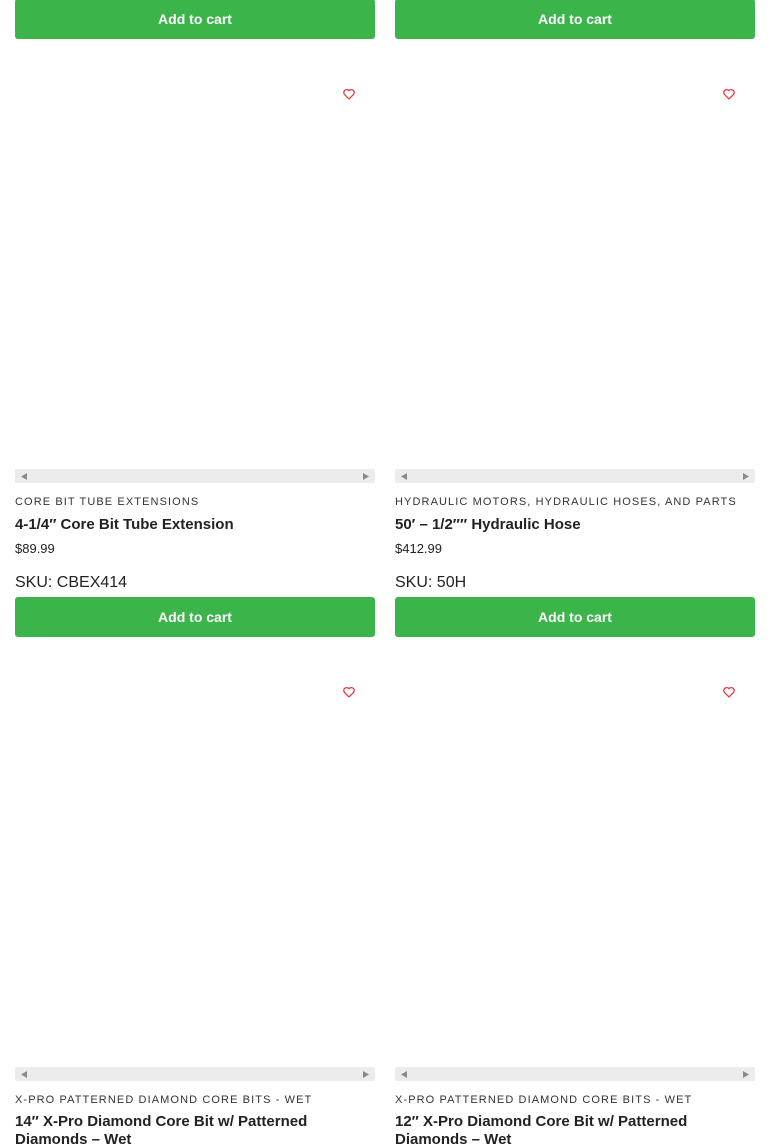 The height and width of the screenshot is (1147, 770). What do you see at coordinates (71, 582) in the screenshot?
I see `product-sku: SKU: CBEX414` at bounding box center [71, 582].